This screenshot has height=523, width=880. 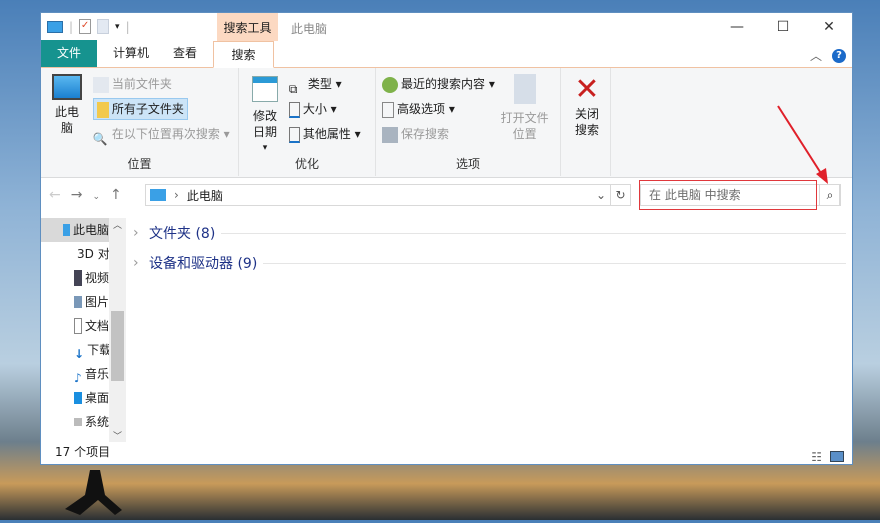 What do you see at coordinates (830, 195) in the screenshot?
I see `search-icon: ⌕` at bounding box center [830, 195].